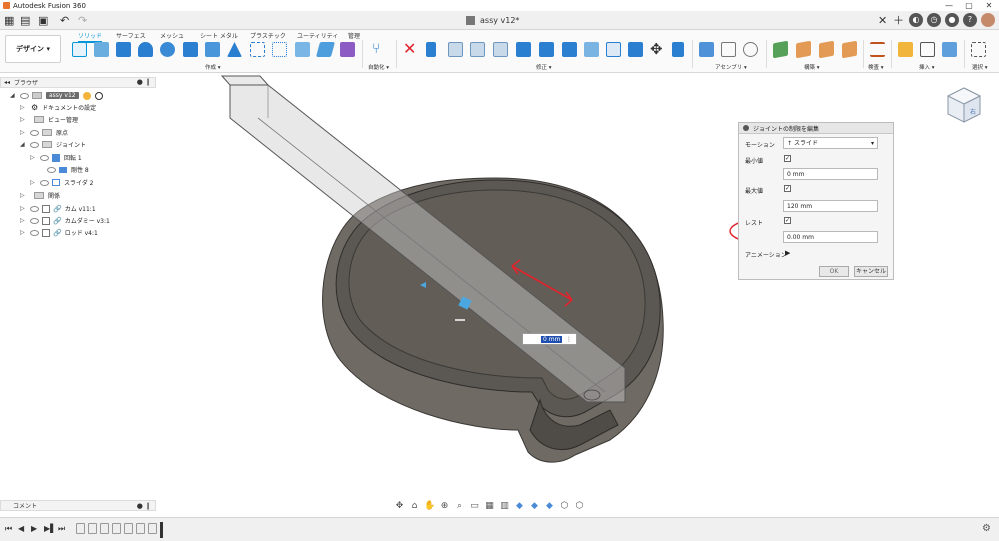 The width and height of the screenshot is (999, 541). I want to click on zoom-icon: ⊕, so click(444, 506).